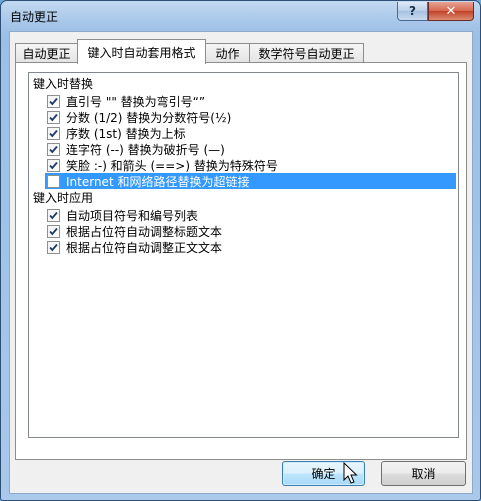 The width and height of the screenshot is (481, 501). I want to click on option-fractions: 分数 (1/2) 替换为分数符号(½), so click(139, 117).